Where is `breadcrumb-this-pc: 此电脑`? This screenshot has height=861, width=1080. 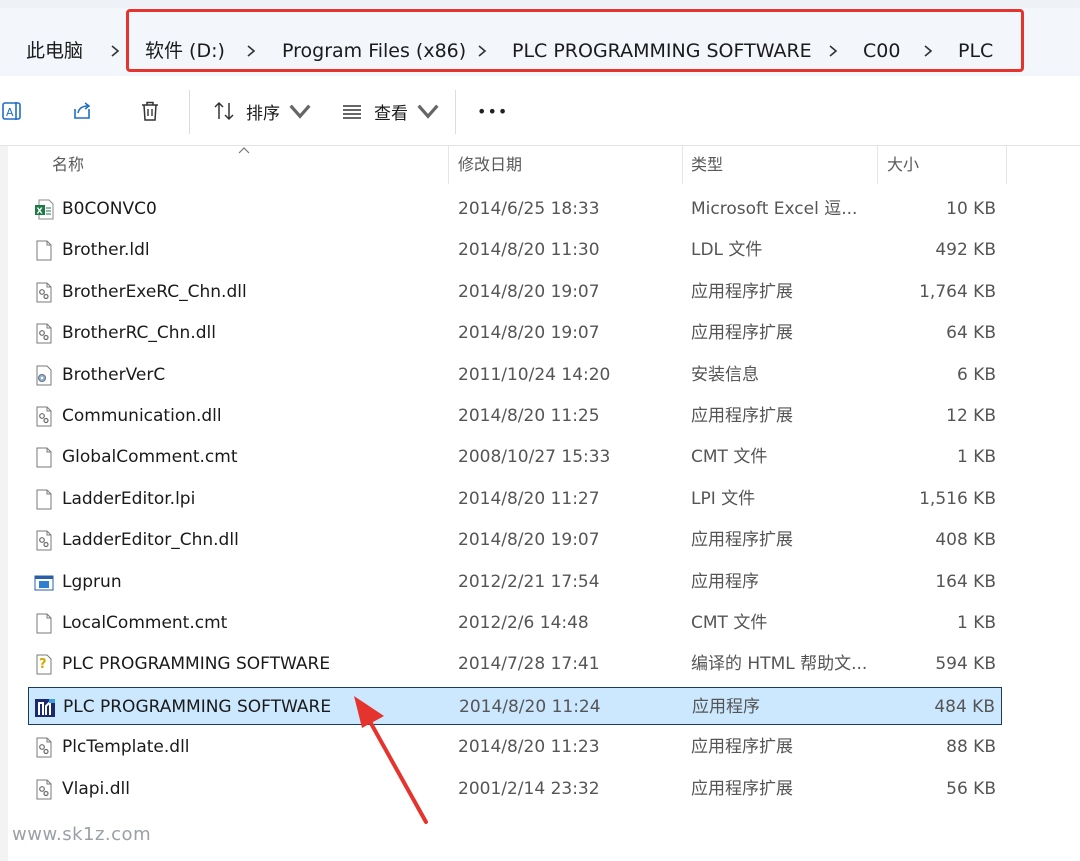
breadcrumb-this-pc: 此电脑 is located at coordinates (54, 51).